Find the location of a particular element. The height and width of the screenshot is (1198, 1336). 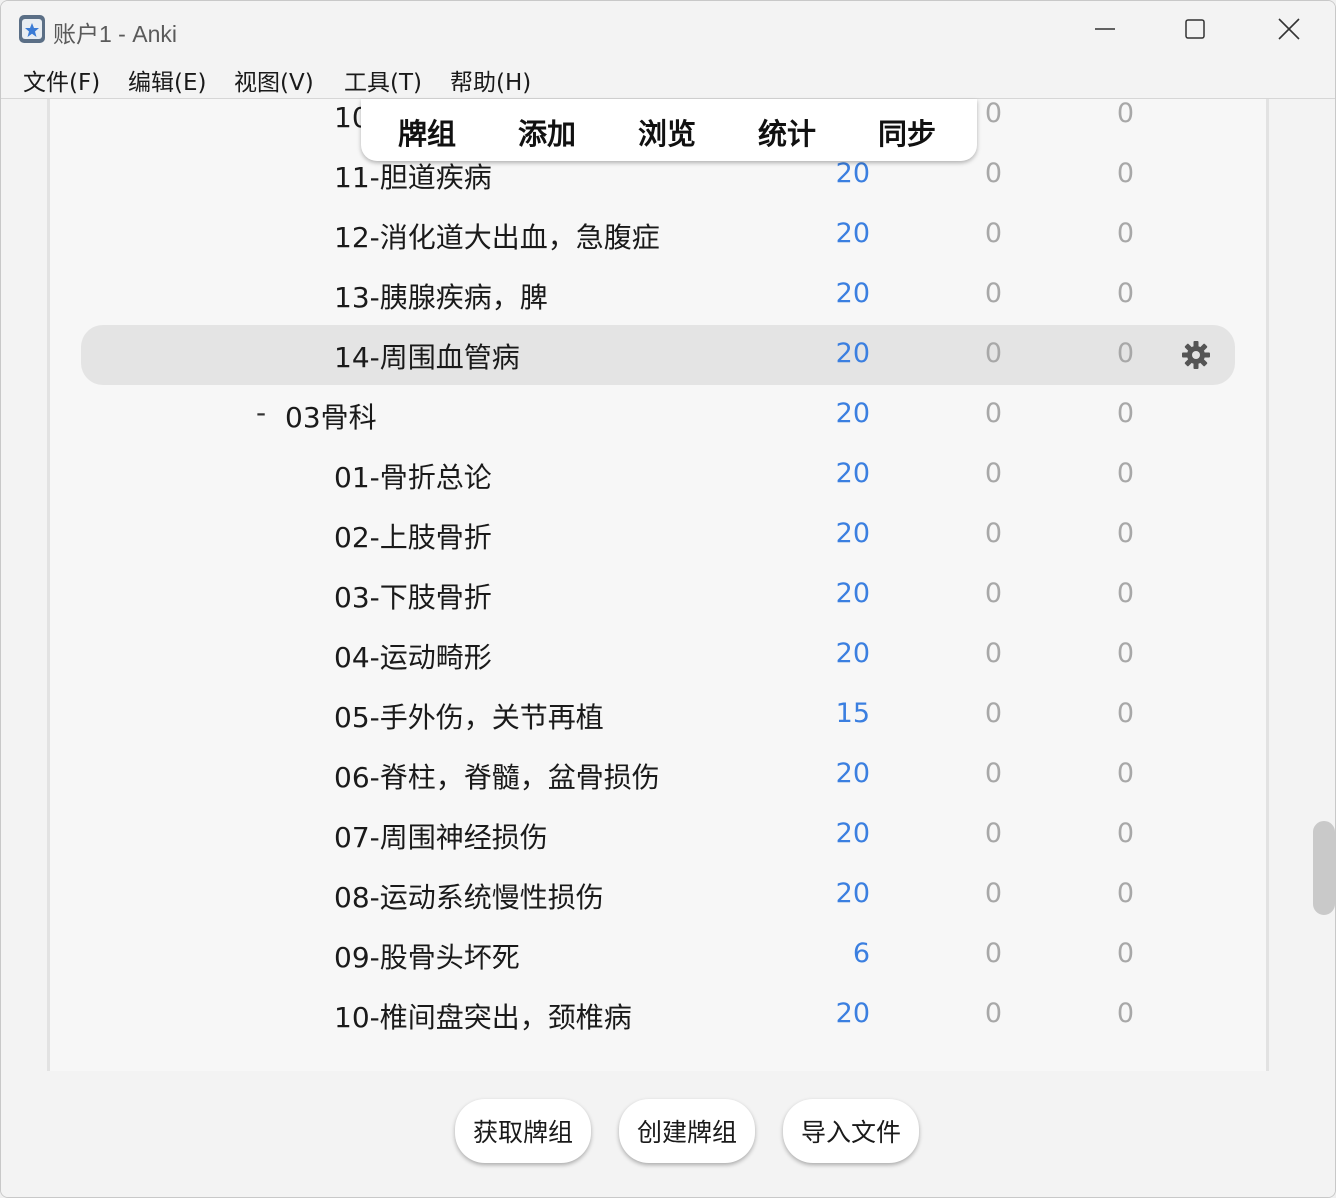

menu-tools: 工具(T) is located at coordinates (383, 80).